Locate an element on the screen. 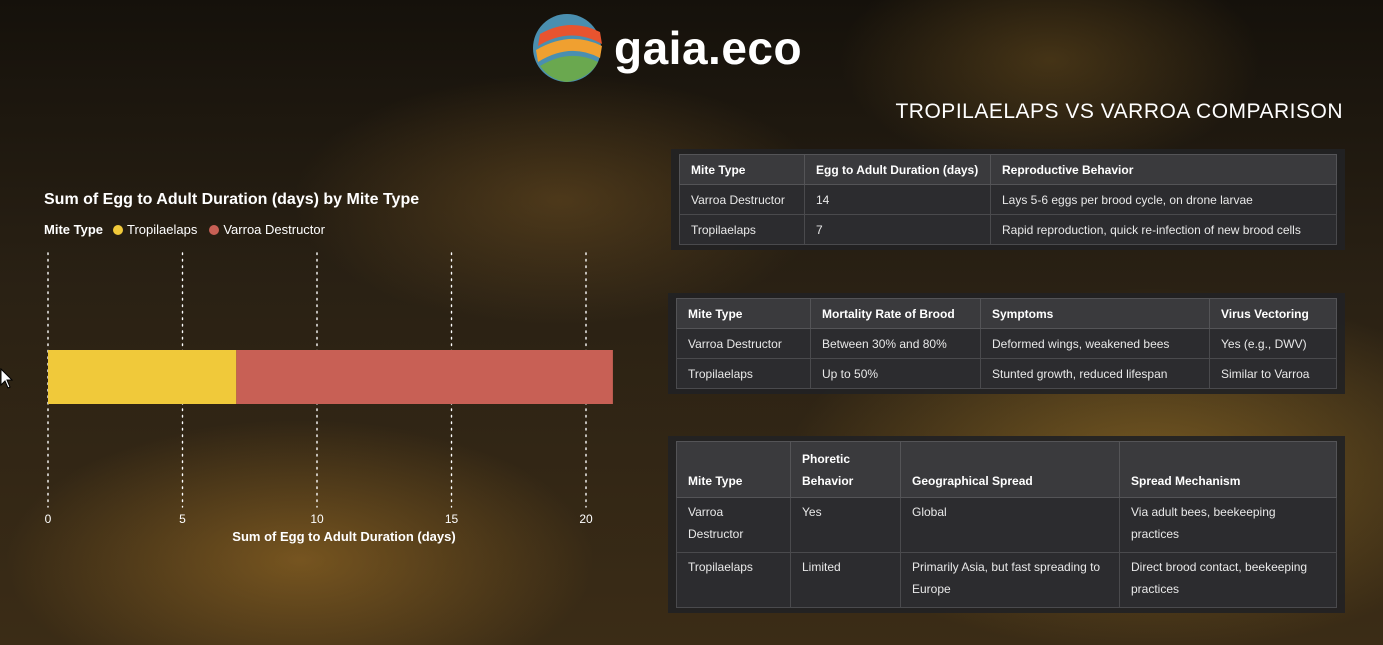 The width and height of the screenshot is (1383, 645). gaia-logo-icon is located at coordinates (567, 48).